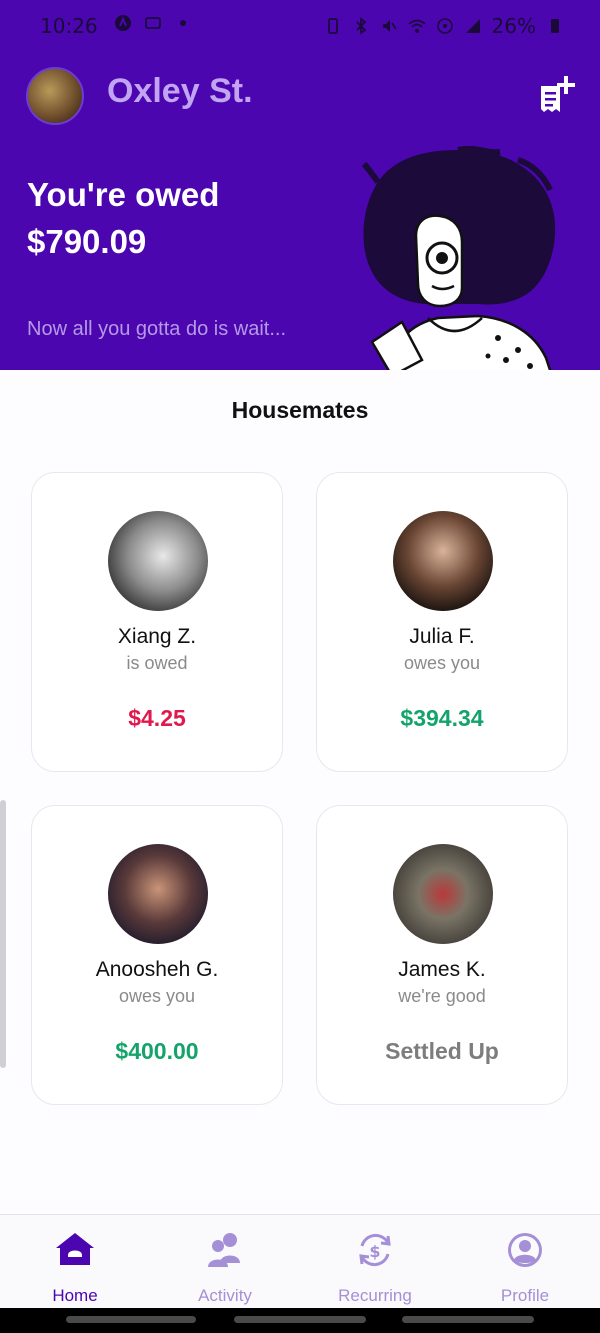 The image size is (600, 1333). I want to click on nav-profile: Profile, so click(525, 1262).